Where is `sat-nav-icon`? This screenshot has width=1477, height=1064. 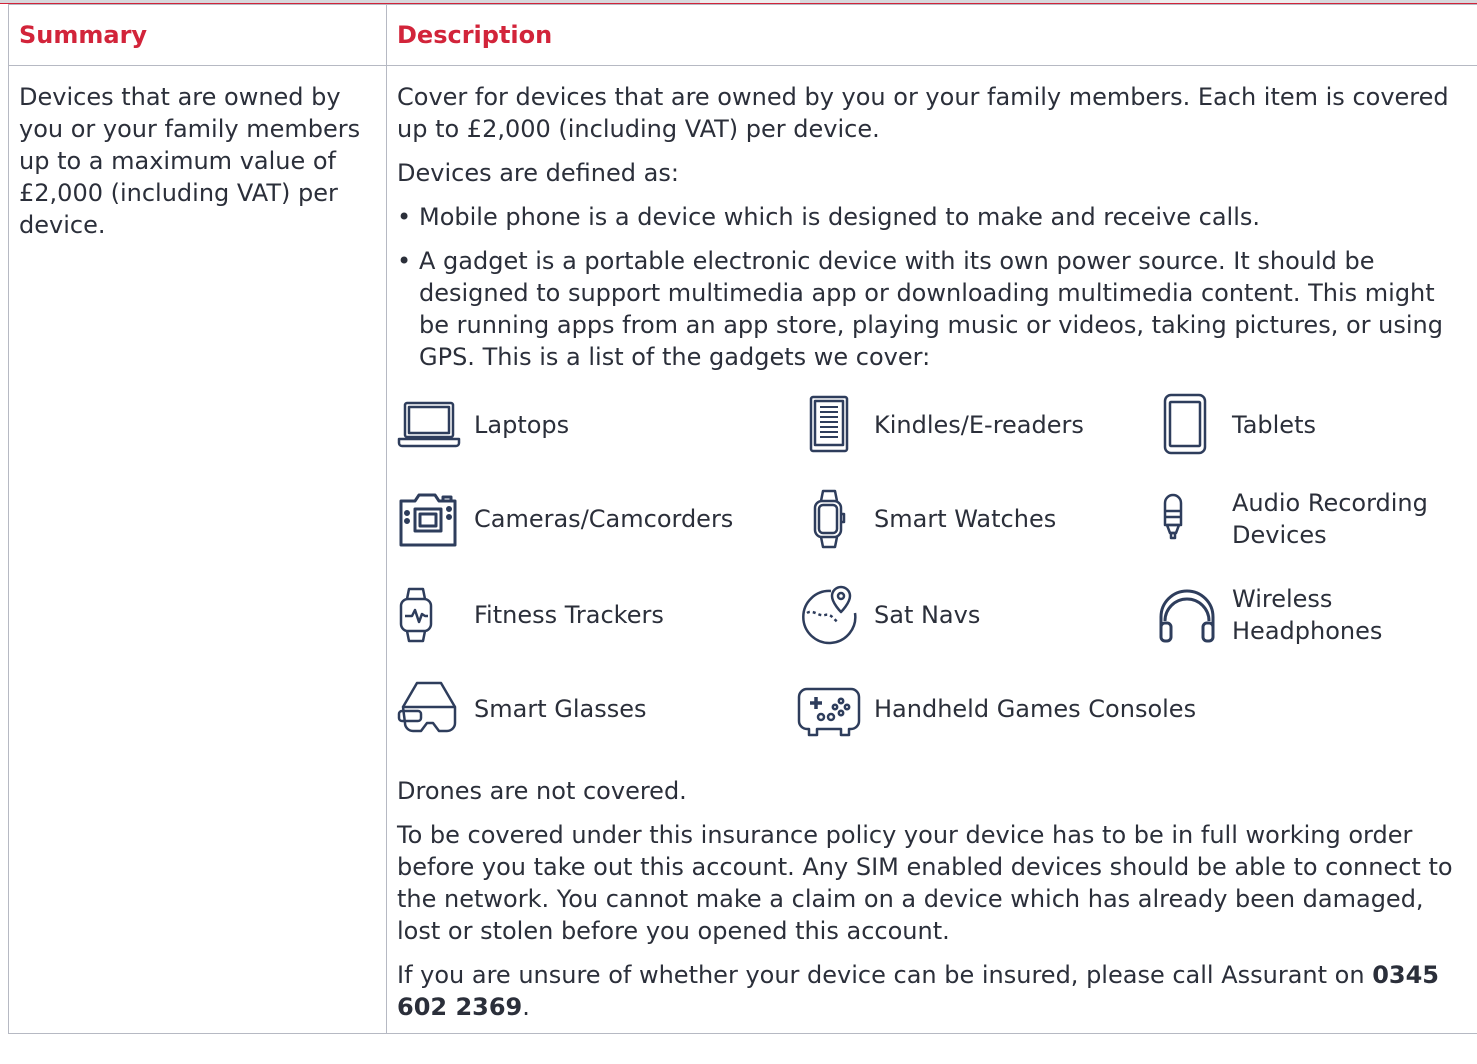
sat-nav-icon is located at coordinates (829, 615).